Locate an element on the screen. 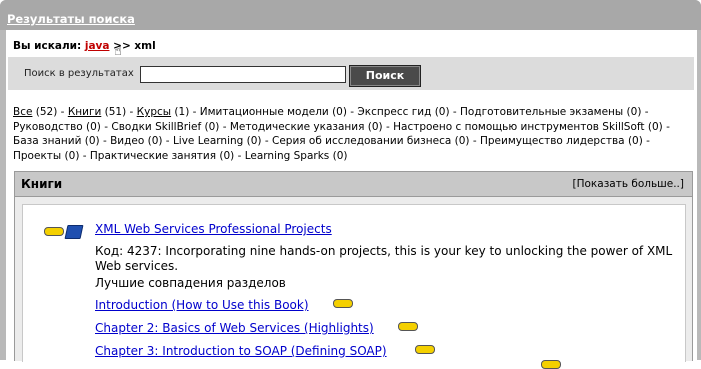  filter-item: Серия об исследовании бизнеса (0) is located at coordinates (371, 141).